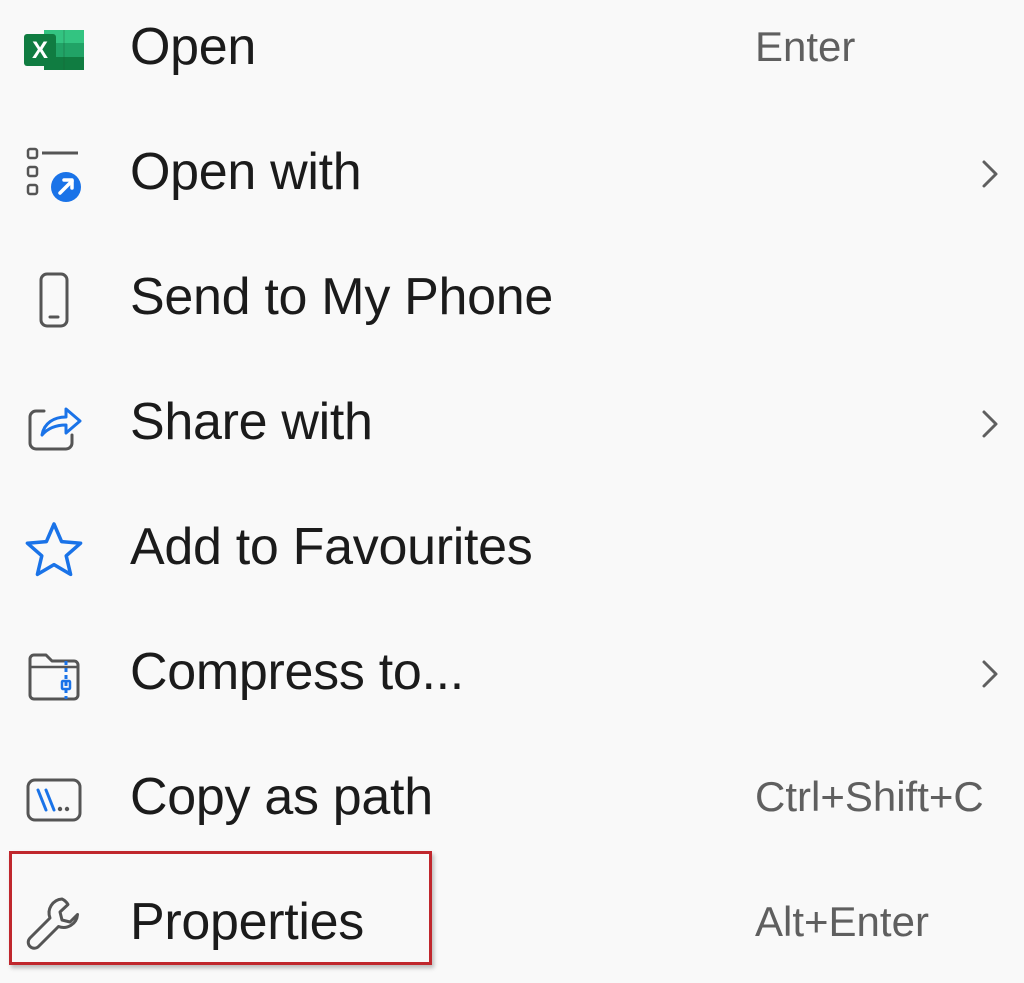 The height and width of the screenshot is (983, 1024). What do you see at coordinates (512, 192) in the screenshot?
I see `menu-item-open-with: Open with` at bounding box center [512, 192].